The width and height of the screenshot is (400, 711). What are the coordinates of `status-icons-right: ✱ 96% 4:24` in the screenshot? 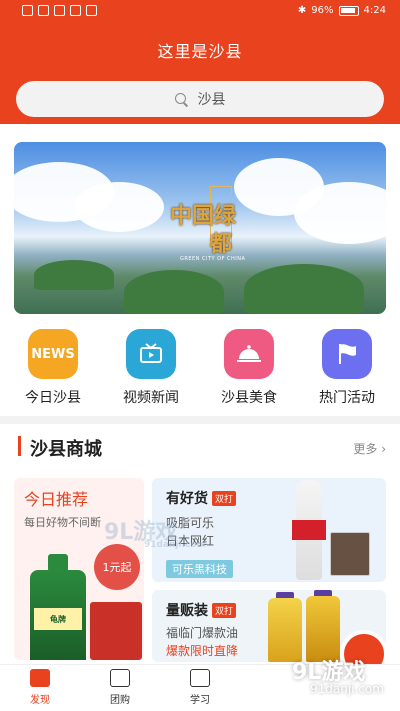 It's located at (342, 10).